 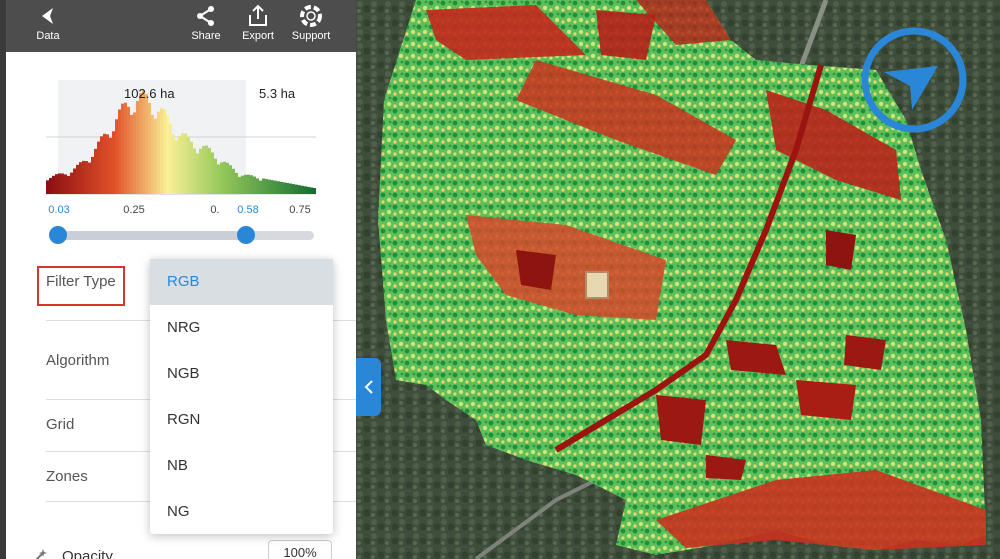 What do you see at coordinates (58, 235) in the screenshot?
I see `range-slider-min-handle` at bounding box center [58, 235].